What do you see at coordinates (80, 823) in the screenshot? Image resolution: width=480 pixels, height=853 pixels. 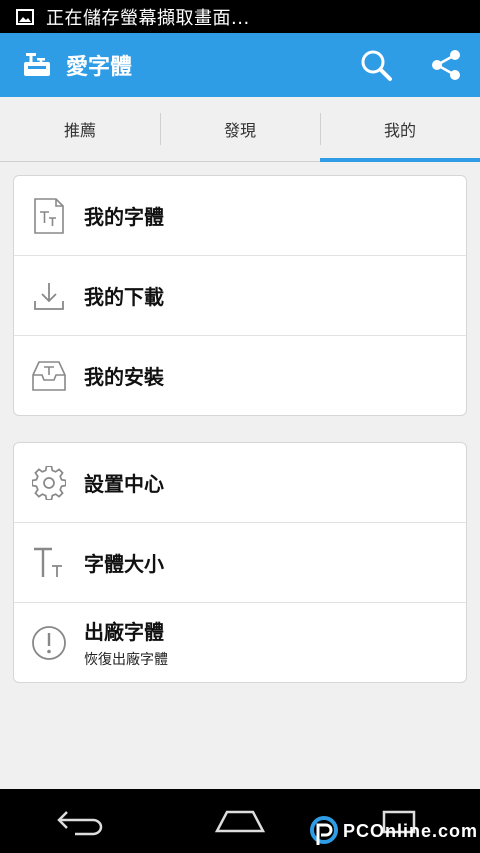 I see `back-icon` at bounding box center [80, 823].